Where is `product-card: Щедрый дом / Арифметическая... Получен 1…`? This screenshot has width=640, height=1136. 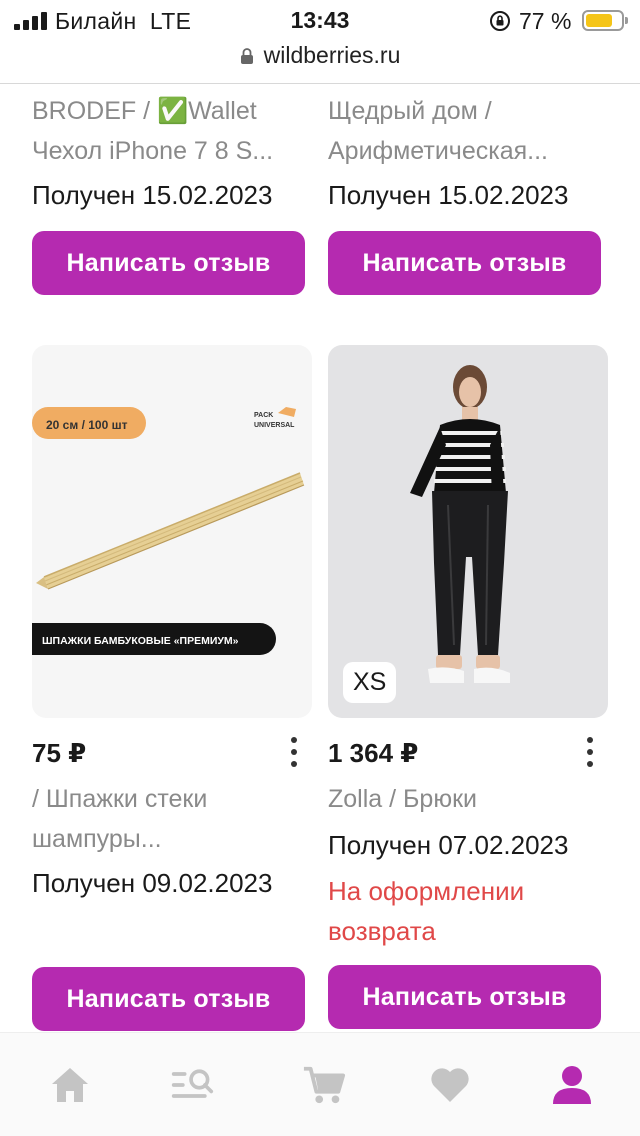 product-card: Щедрый дом / Арифметическая... Получен 1… is located at coordinates (468, 193).